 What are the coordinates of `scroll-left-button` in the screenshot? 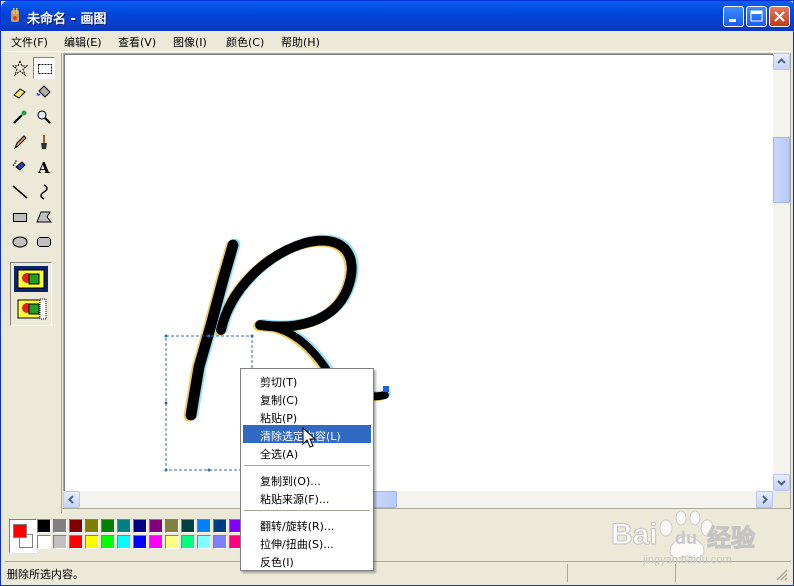 It's located at (71, 499).